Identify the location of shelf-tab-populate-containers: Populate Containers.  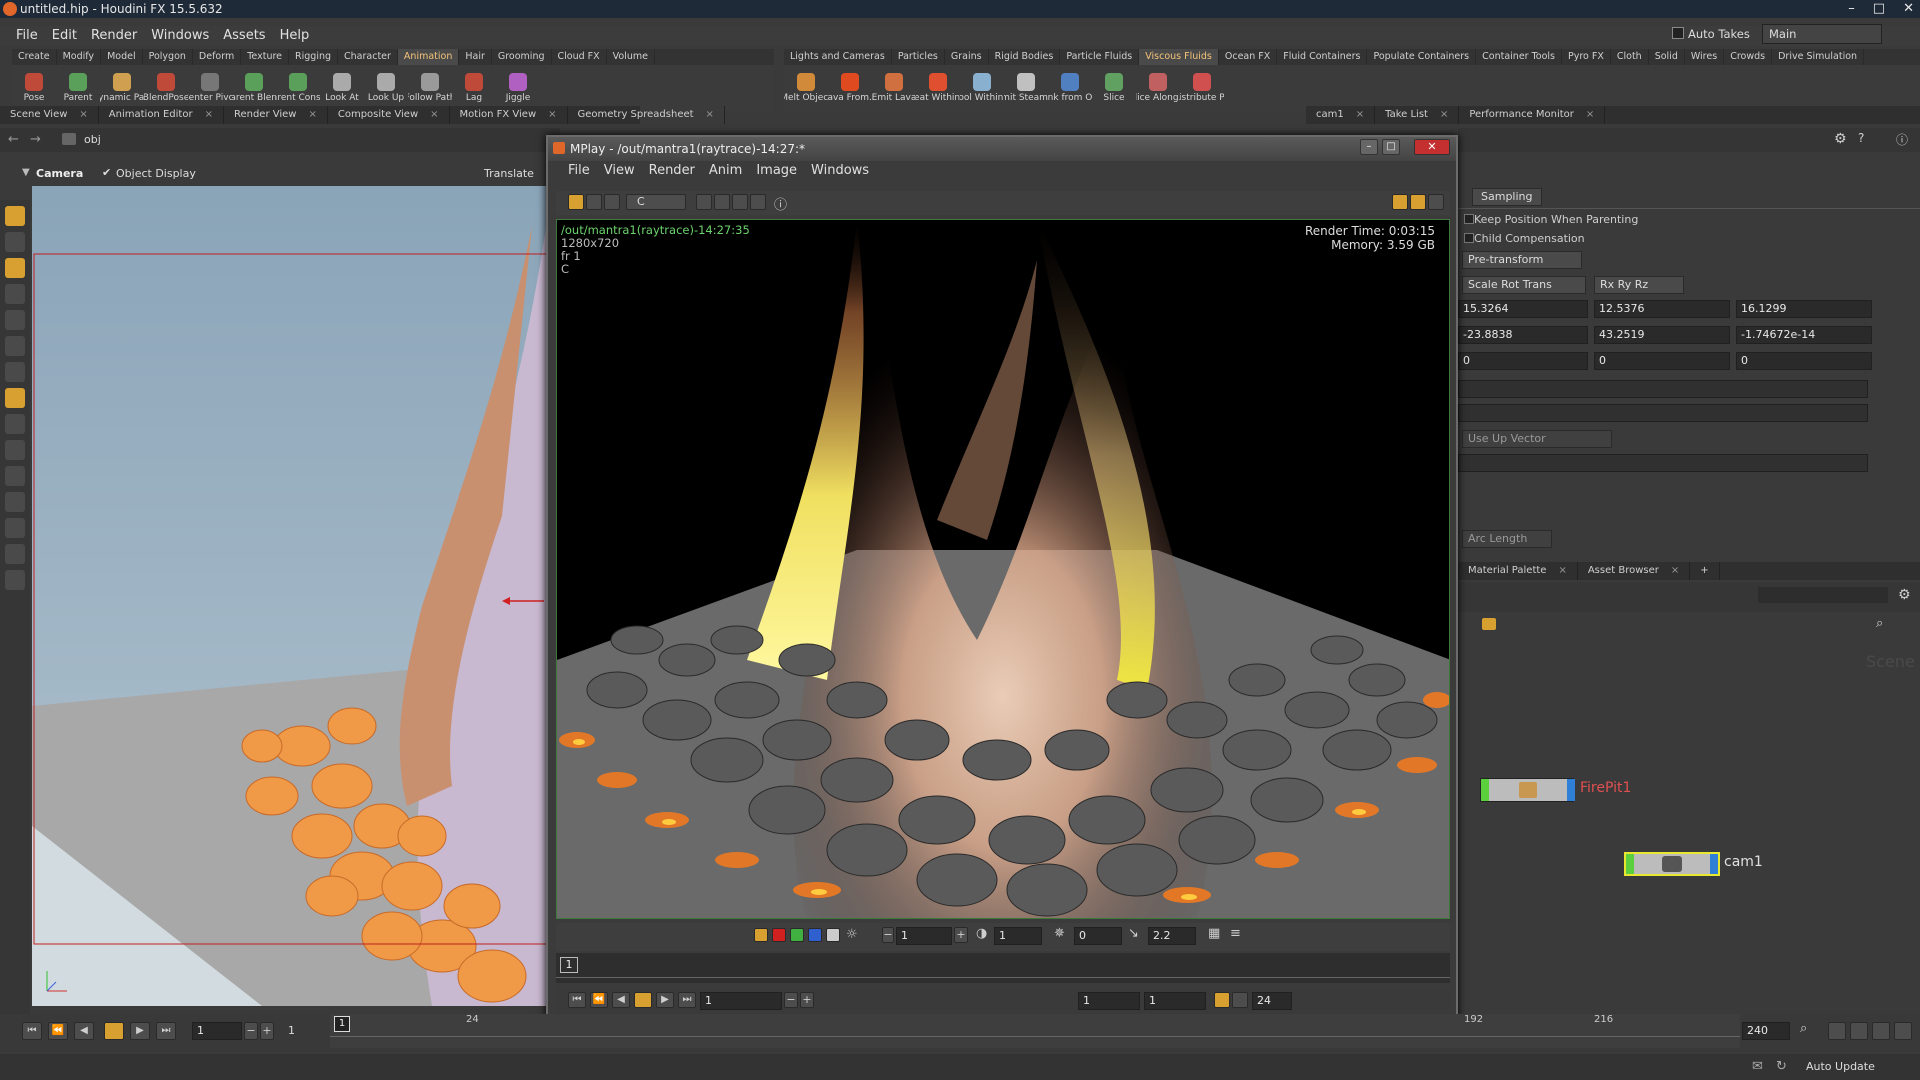
(1422, 57).